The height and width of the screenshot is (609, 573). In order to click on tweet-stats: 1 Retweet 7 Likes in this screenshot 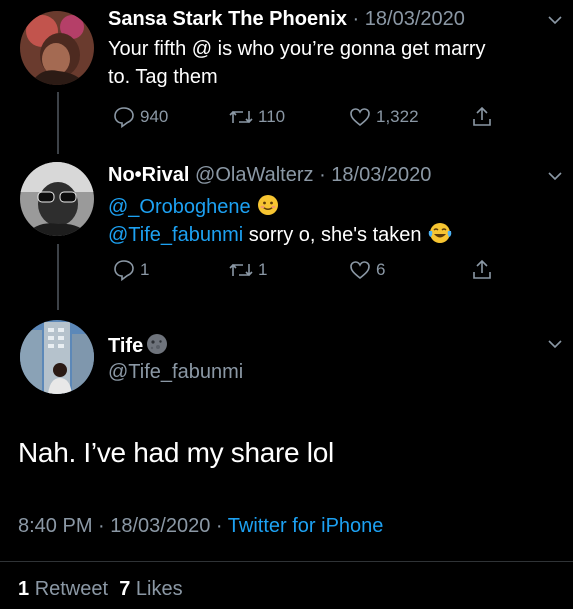, I will do `click(100, 589)`.